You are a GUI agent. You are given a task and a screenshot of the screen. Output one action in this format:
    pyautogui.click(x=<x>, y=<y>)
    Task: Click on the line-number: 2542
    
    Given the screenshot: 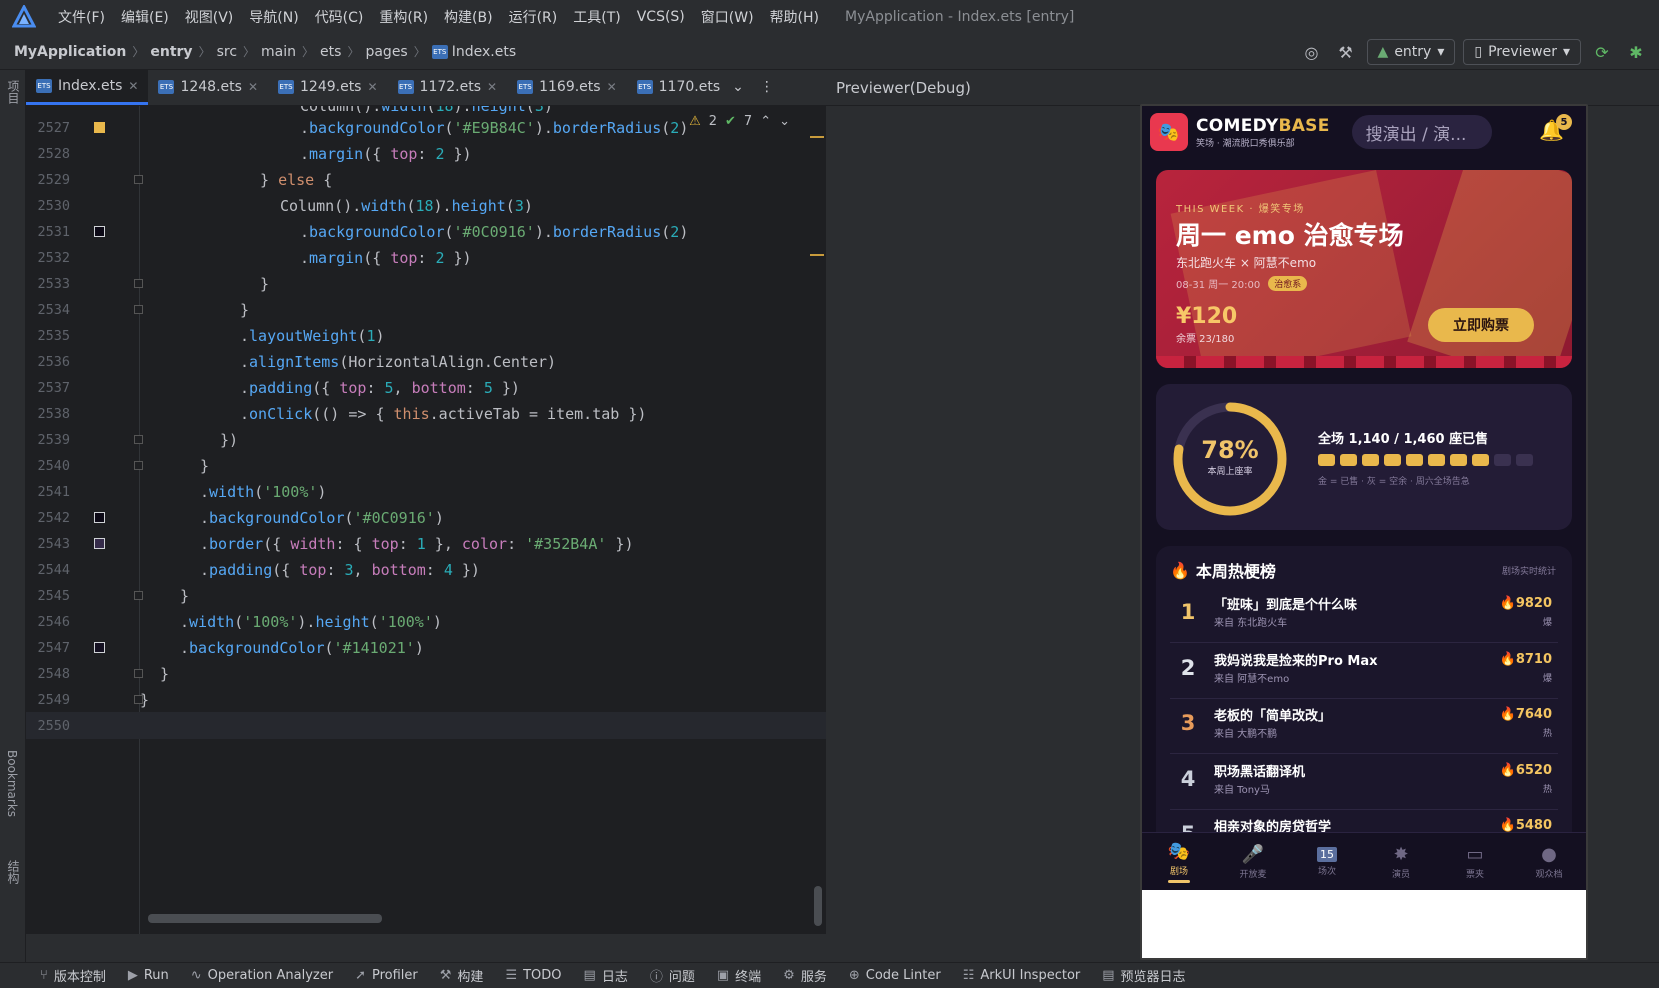 What is the action you would take?
    pyautogui.click(x=48, y=518)
    